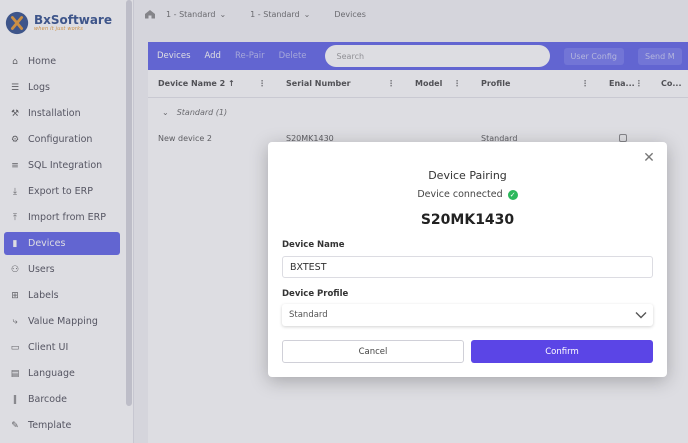  What do you see at coordinates (315, 294) in the screenshot?
I see `device-profile-label: Device Profile` at bounding box center [315, 294].